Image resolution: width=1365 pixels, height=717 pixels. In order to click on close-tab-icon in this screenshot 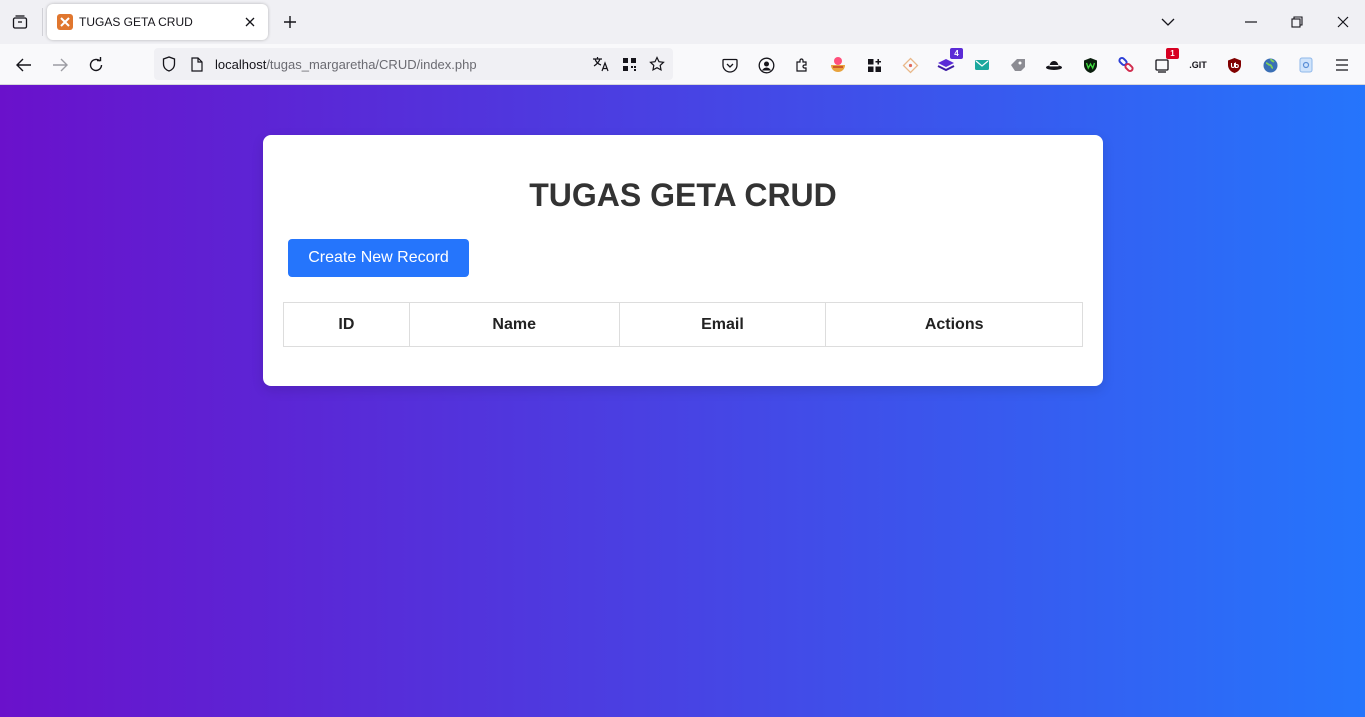, I will do `click(250, 22)`.